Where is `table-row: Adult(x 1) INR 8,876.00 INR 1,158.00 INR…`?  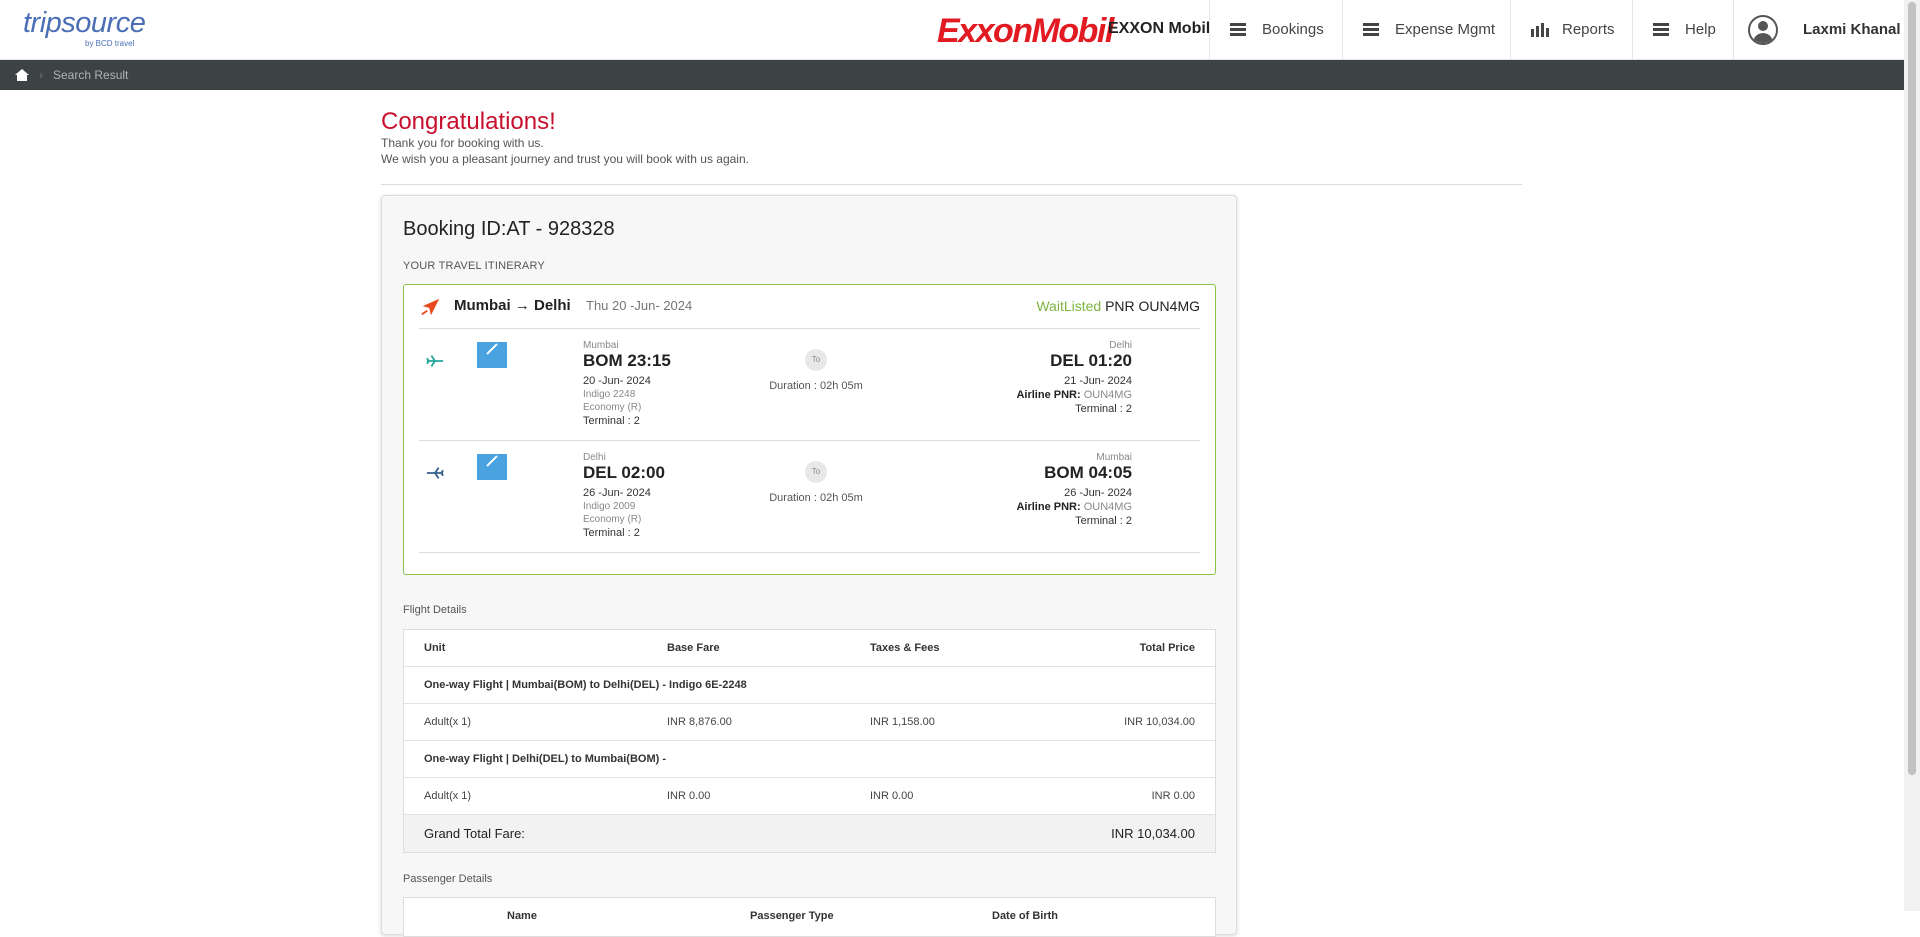
table-row: Adult(x 1) INR 8,876.00 INR 1,158.00 INR… is located at coordinates (809, 722).